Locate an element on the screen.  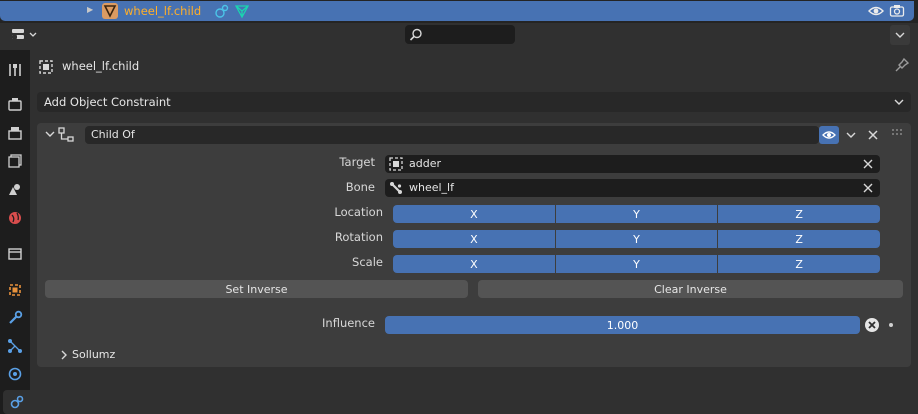
properties-header is located at coordinates (459, 35).